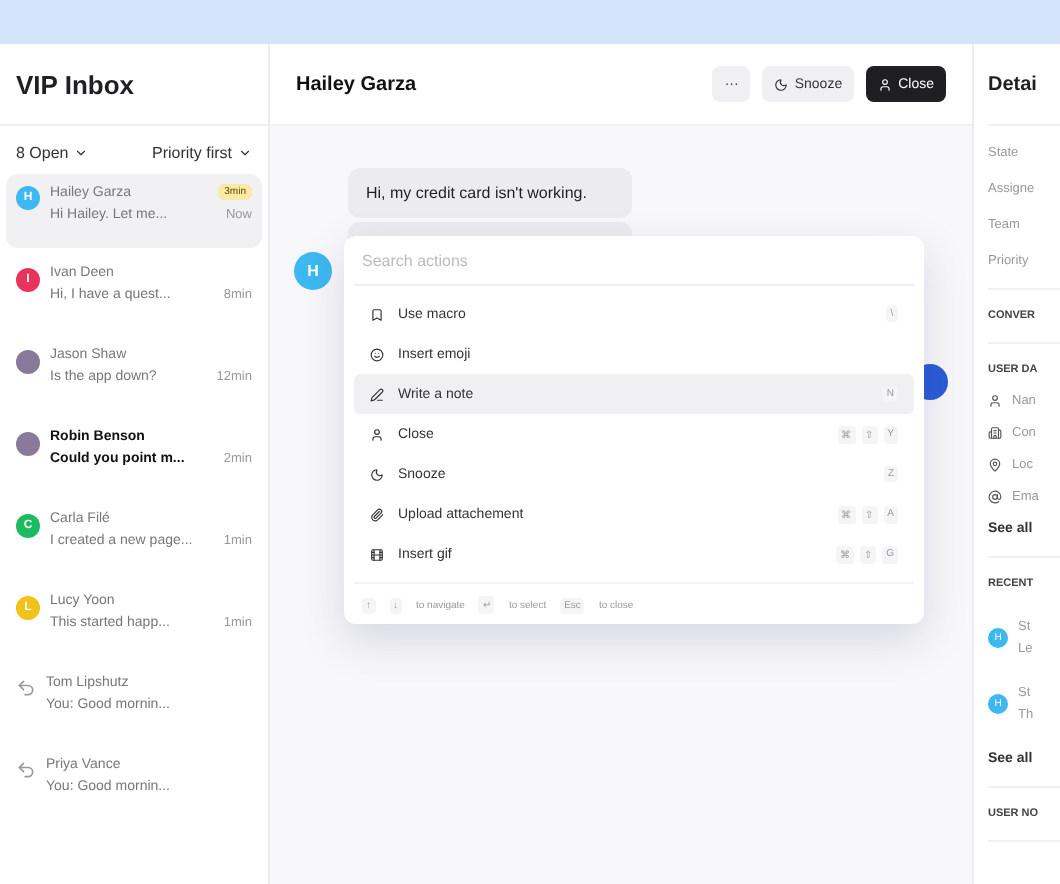 Image resolution: width=1060 pixels, height=884 pixels. I want to click on pen-icon, so click(377, 394).